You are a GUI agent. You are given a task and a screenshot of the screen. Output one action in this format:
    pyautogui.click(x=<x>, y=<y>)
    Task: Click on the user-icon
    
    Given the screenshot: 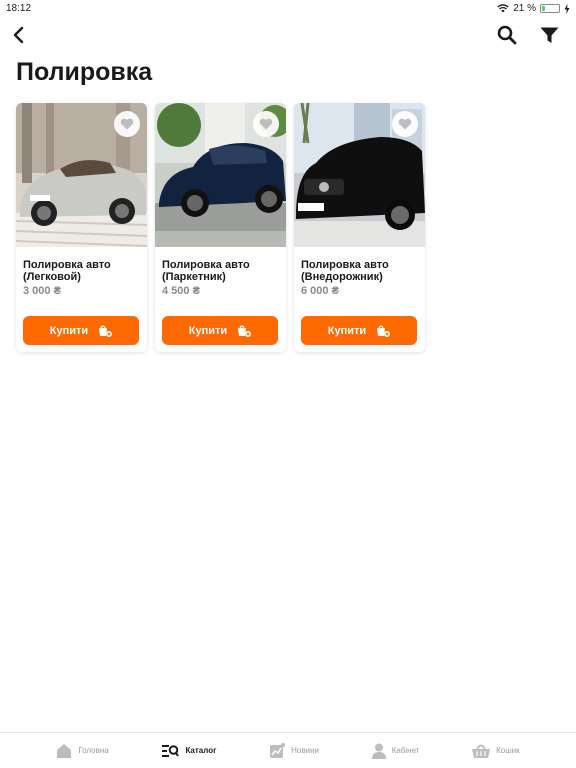 What is the action you would take?
    pyautogui.click(x=378, y=751)
    